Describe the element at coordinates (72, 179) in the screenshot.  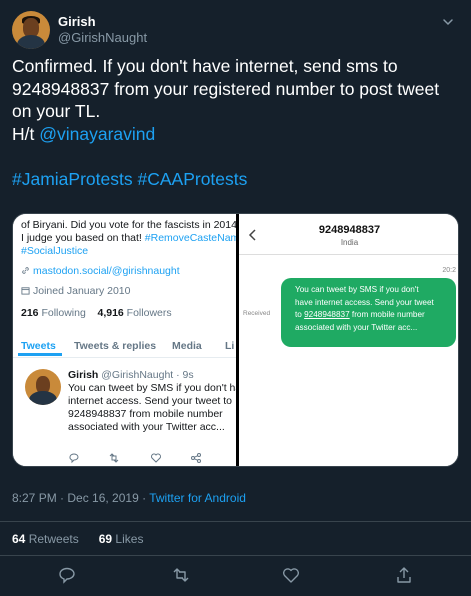
I see `hashtag-link: #JamiaProtests` at that location.